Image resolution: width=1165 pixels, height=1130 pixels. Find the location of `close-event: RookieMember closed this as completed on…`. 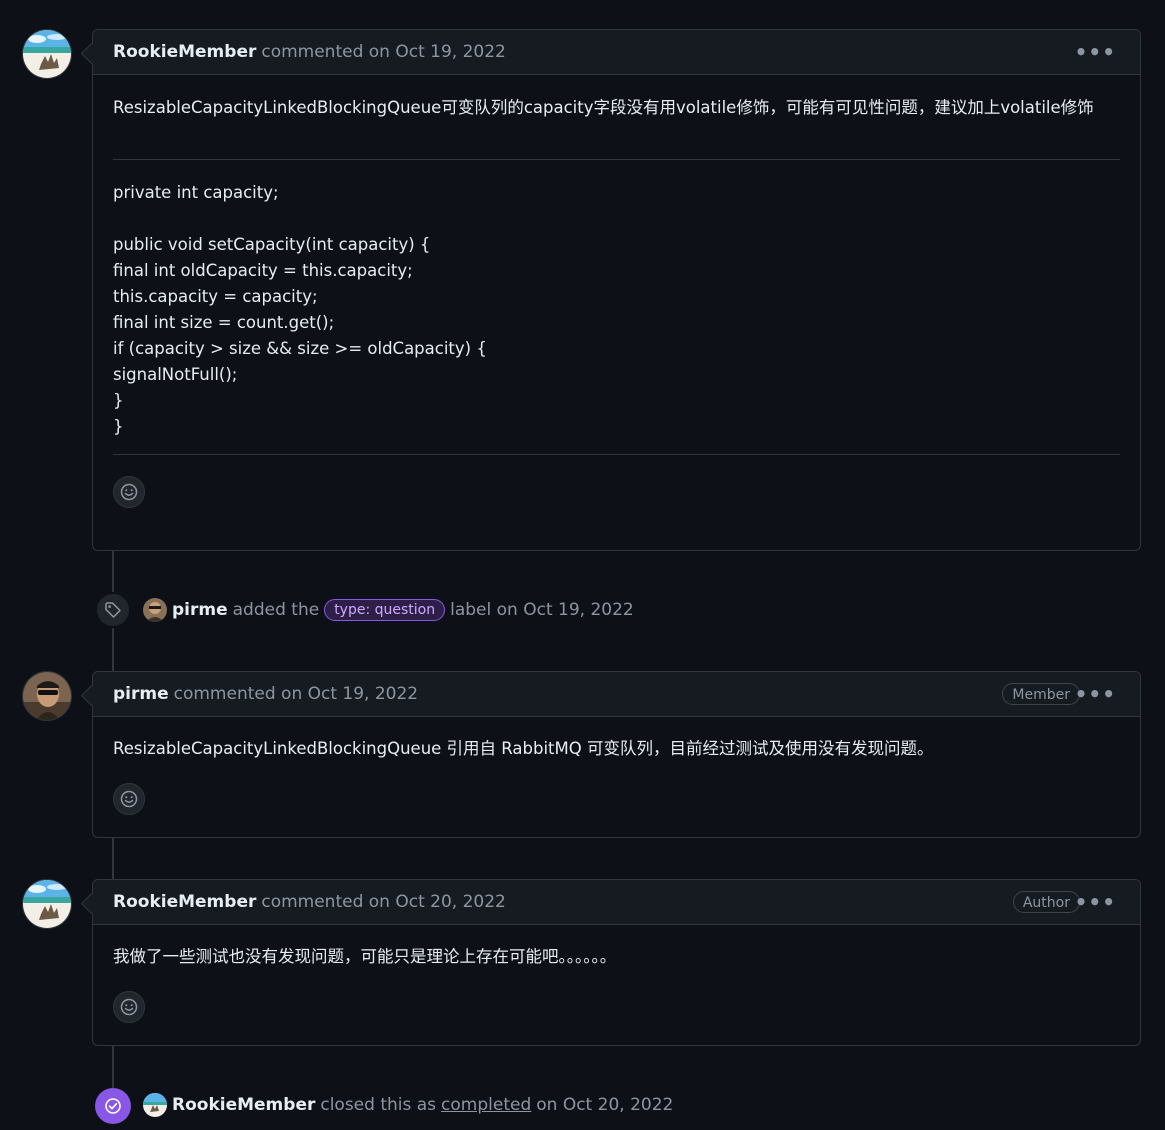

close-event: RookieMember closed this as completed on… is located at coordinates (408, 1105).